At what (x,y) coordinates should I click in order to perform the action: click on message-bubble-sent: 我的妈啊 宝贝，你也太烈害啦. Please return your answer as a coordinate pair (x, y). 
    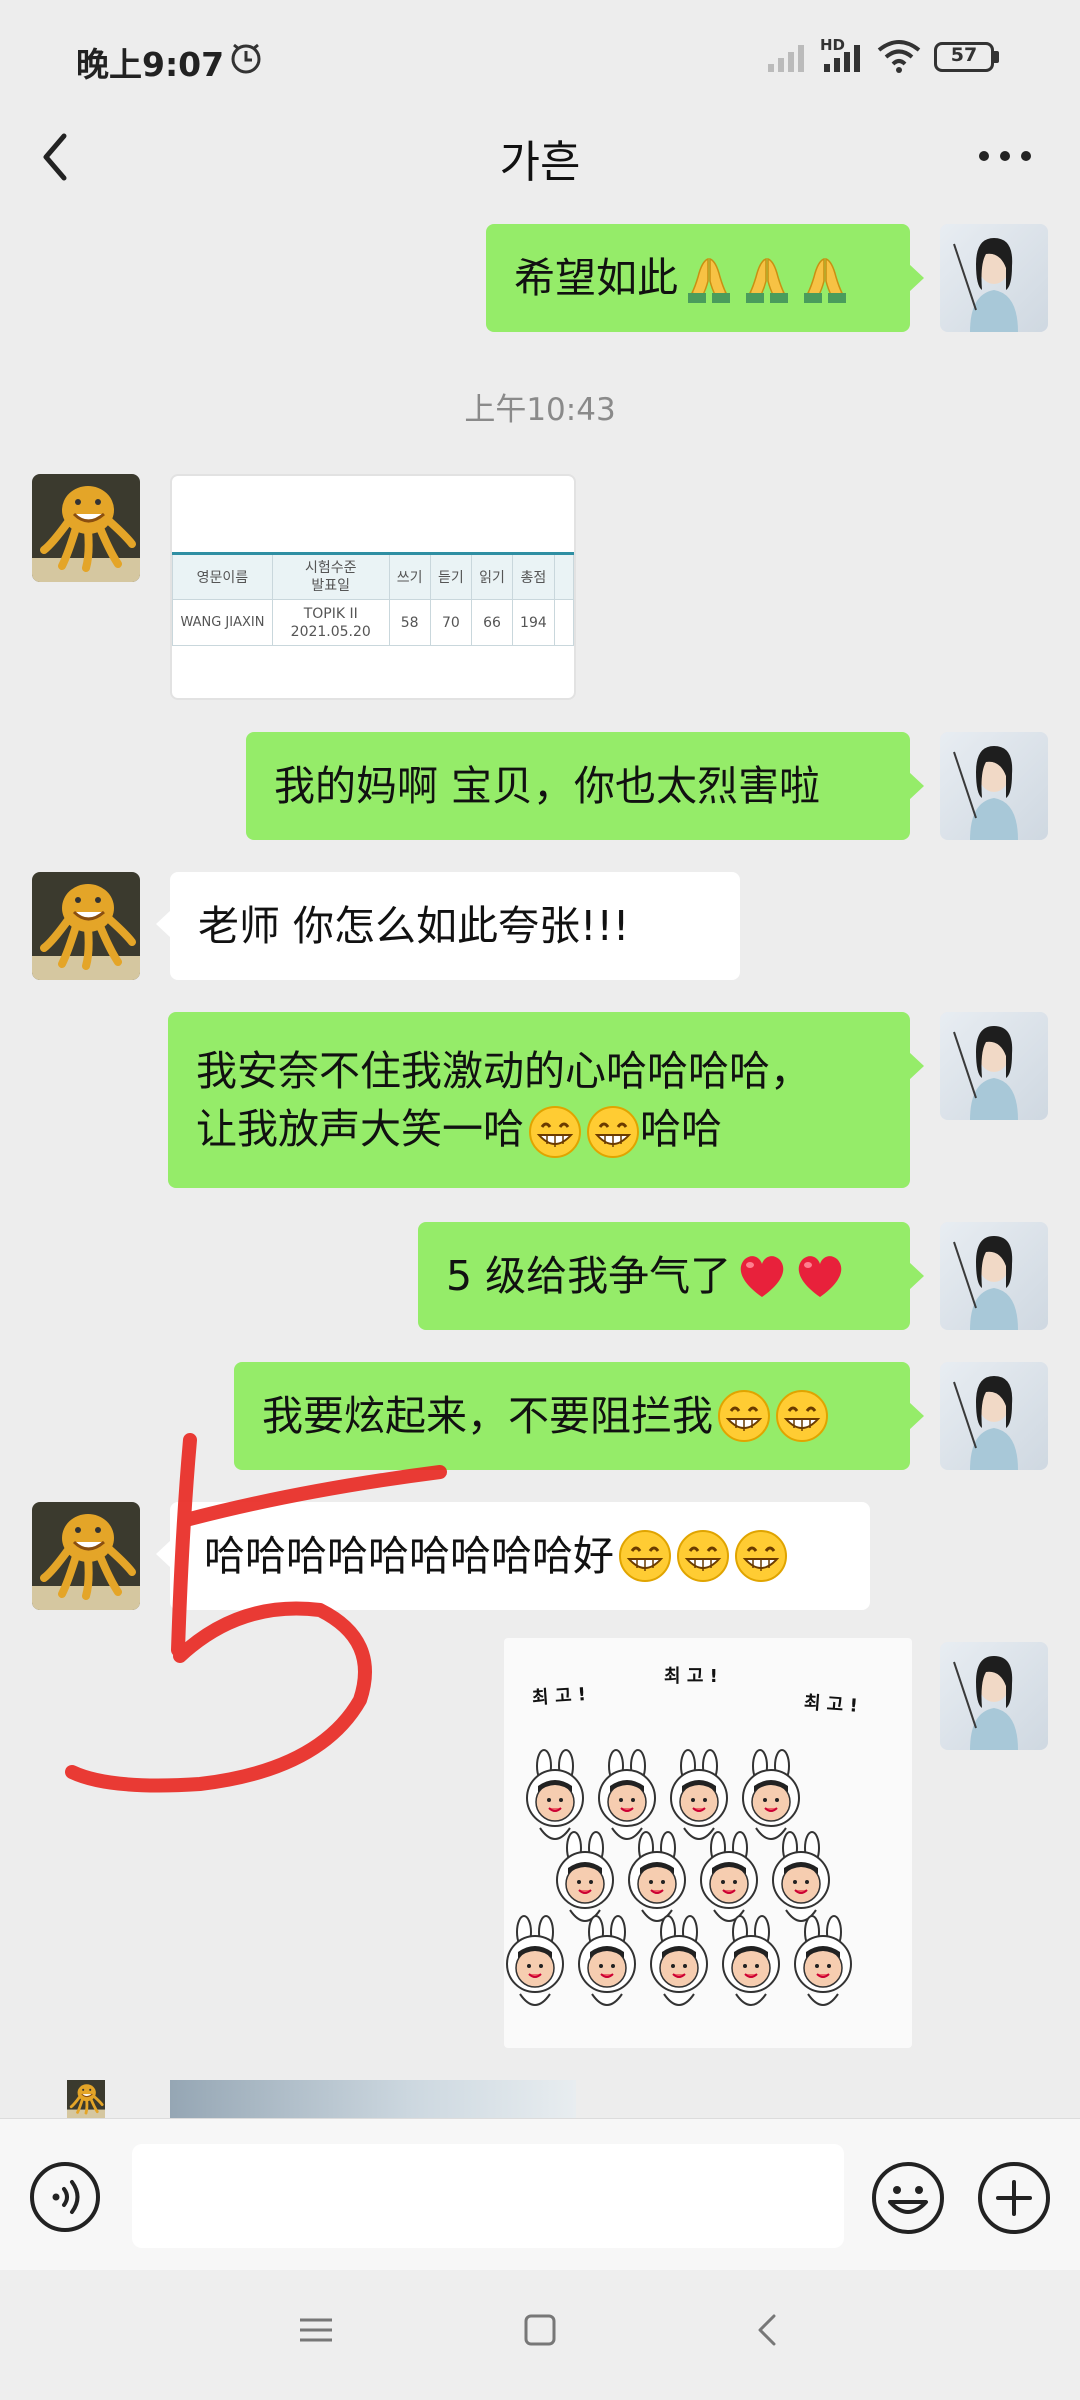
    Looking at the image, I should click on (585, 786).